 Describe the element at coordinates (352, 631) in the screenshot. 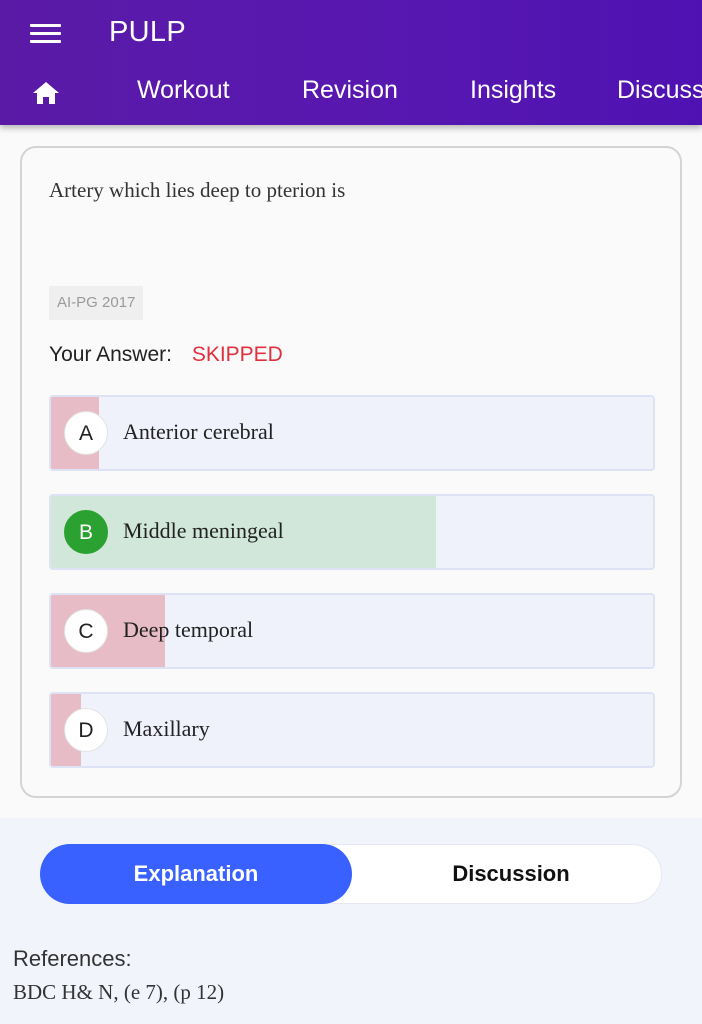

I see `option-c: C Deep temporal` at that location.